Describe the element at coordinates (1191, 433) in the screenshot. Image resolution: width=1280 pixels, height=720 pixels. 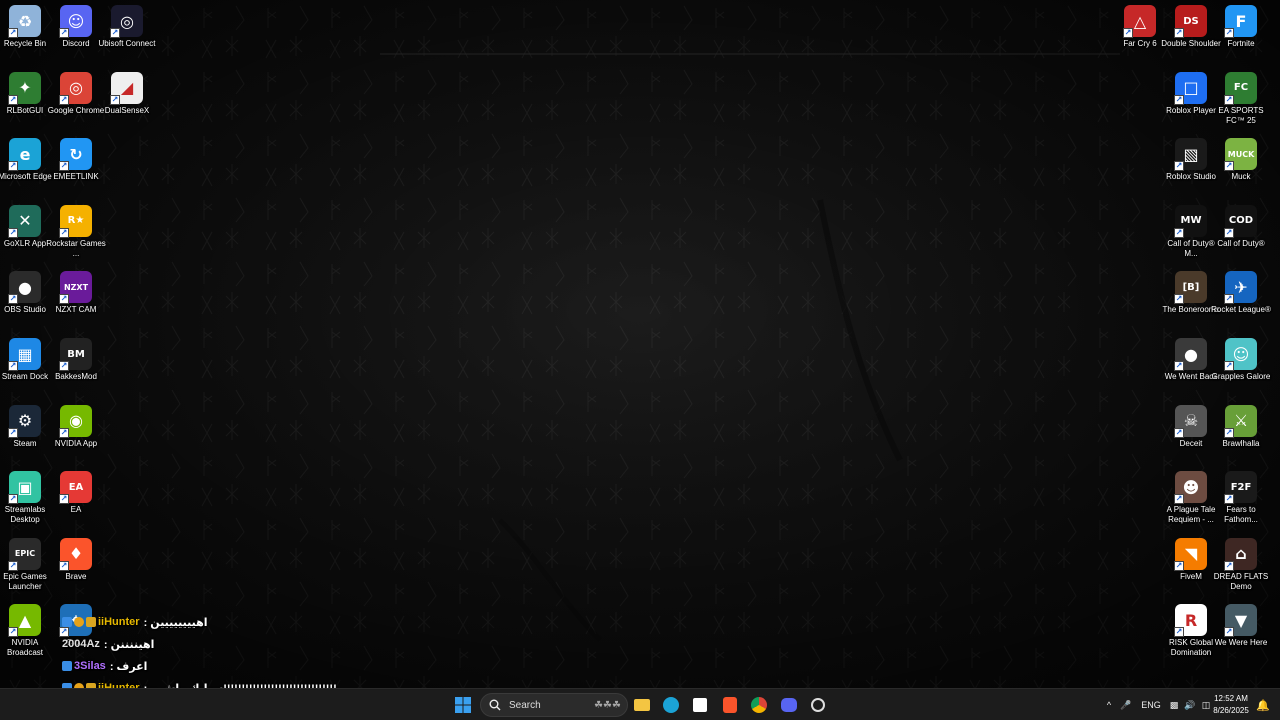
I see `desktop-shortcut: ☠ ↗ Deceit` at that location.